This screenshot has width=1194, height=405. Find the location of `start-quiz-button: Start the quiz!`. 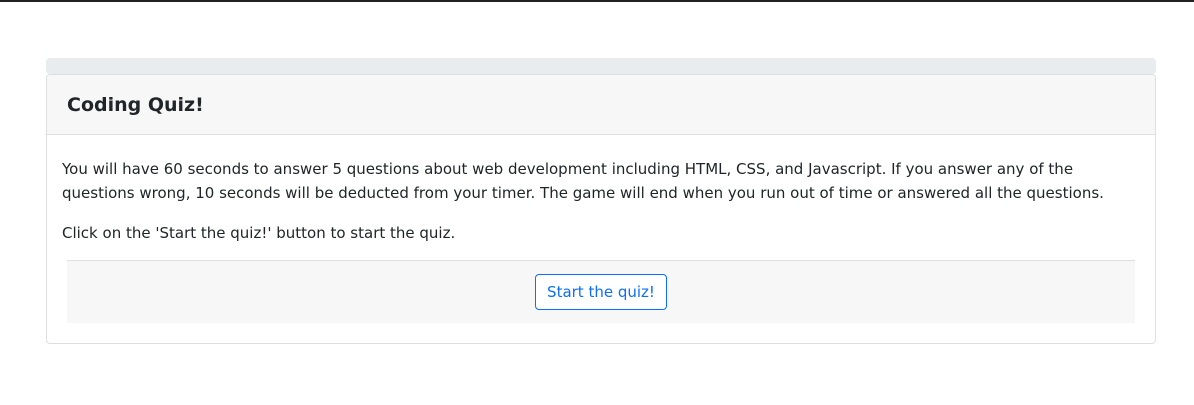

start-quiz-button: Start the quiz! is located at coordinates (601, 292).